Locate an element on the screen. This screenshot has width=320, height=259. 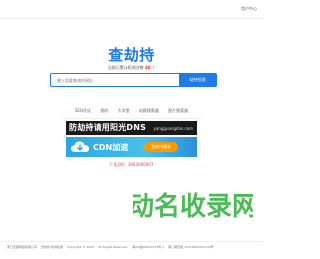
cloud-icon is located at coordinates (80, 146).